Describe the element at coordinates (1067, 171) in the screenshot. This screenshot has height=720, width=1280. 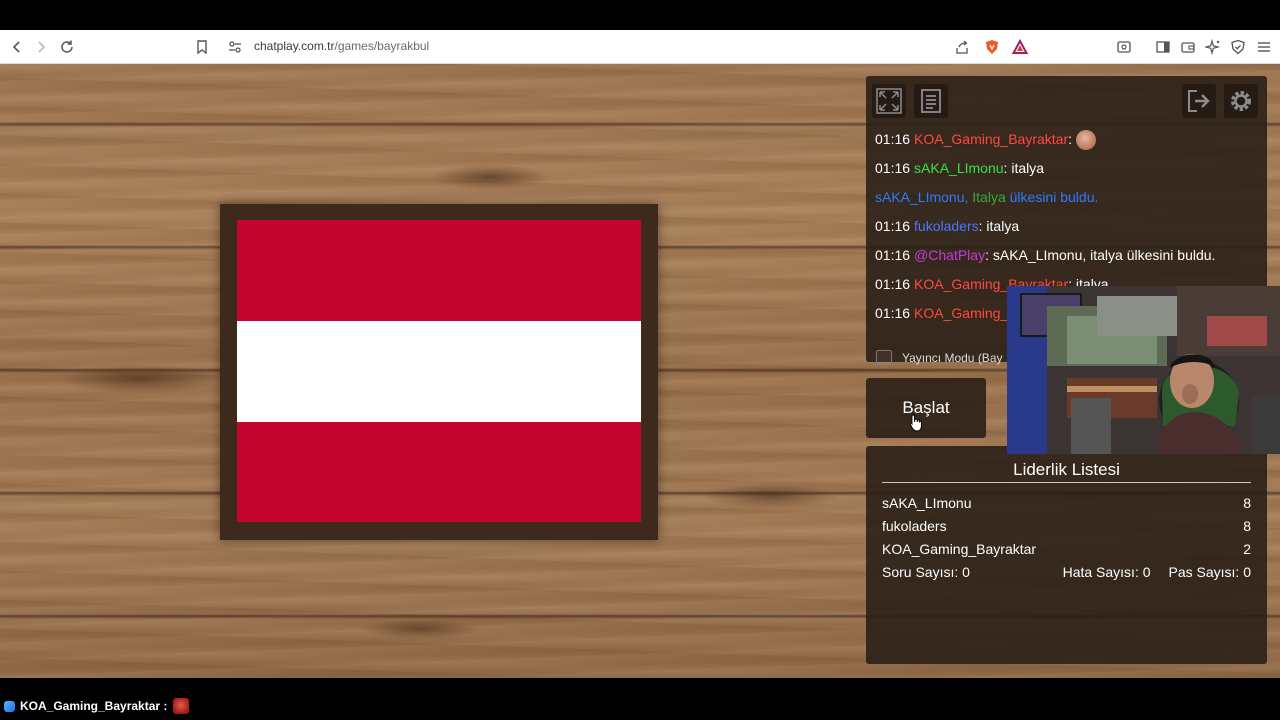
I see `chat-message: 01:16 sAKA_LImonu: italya` at that location.